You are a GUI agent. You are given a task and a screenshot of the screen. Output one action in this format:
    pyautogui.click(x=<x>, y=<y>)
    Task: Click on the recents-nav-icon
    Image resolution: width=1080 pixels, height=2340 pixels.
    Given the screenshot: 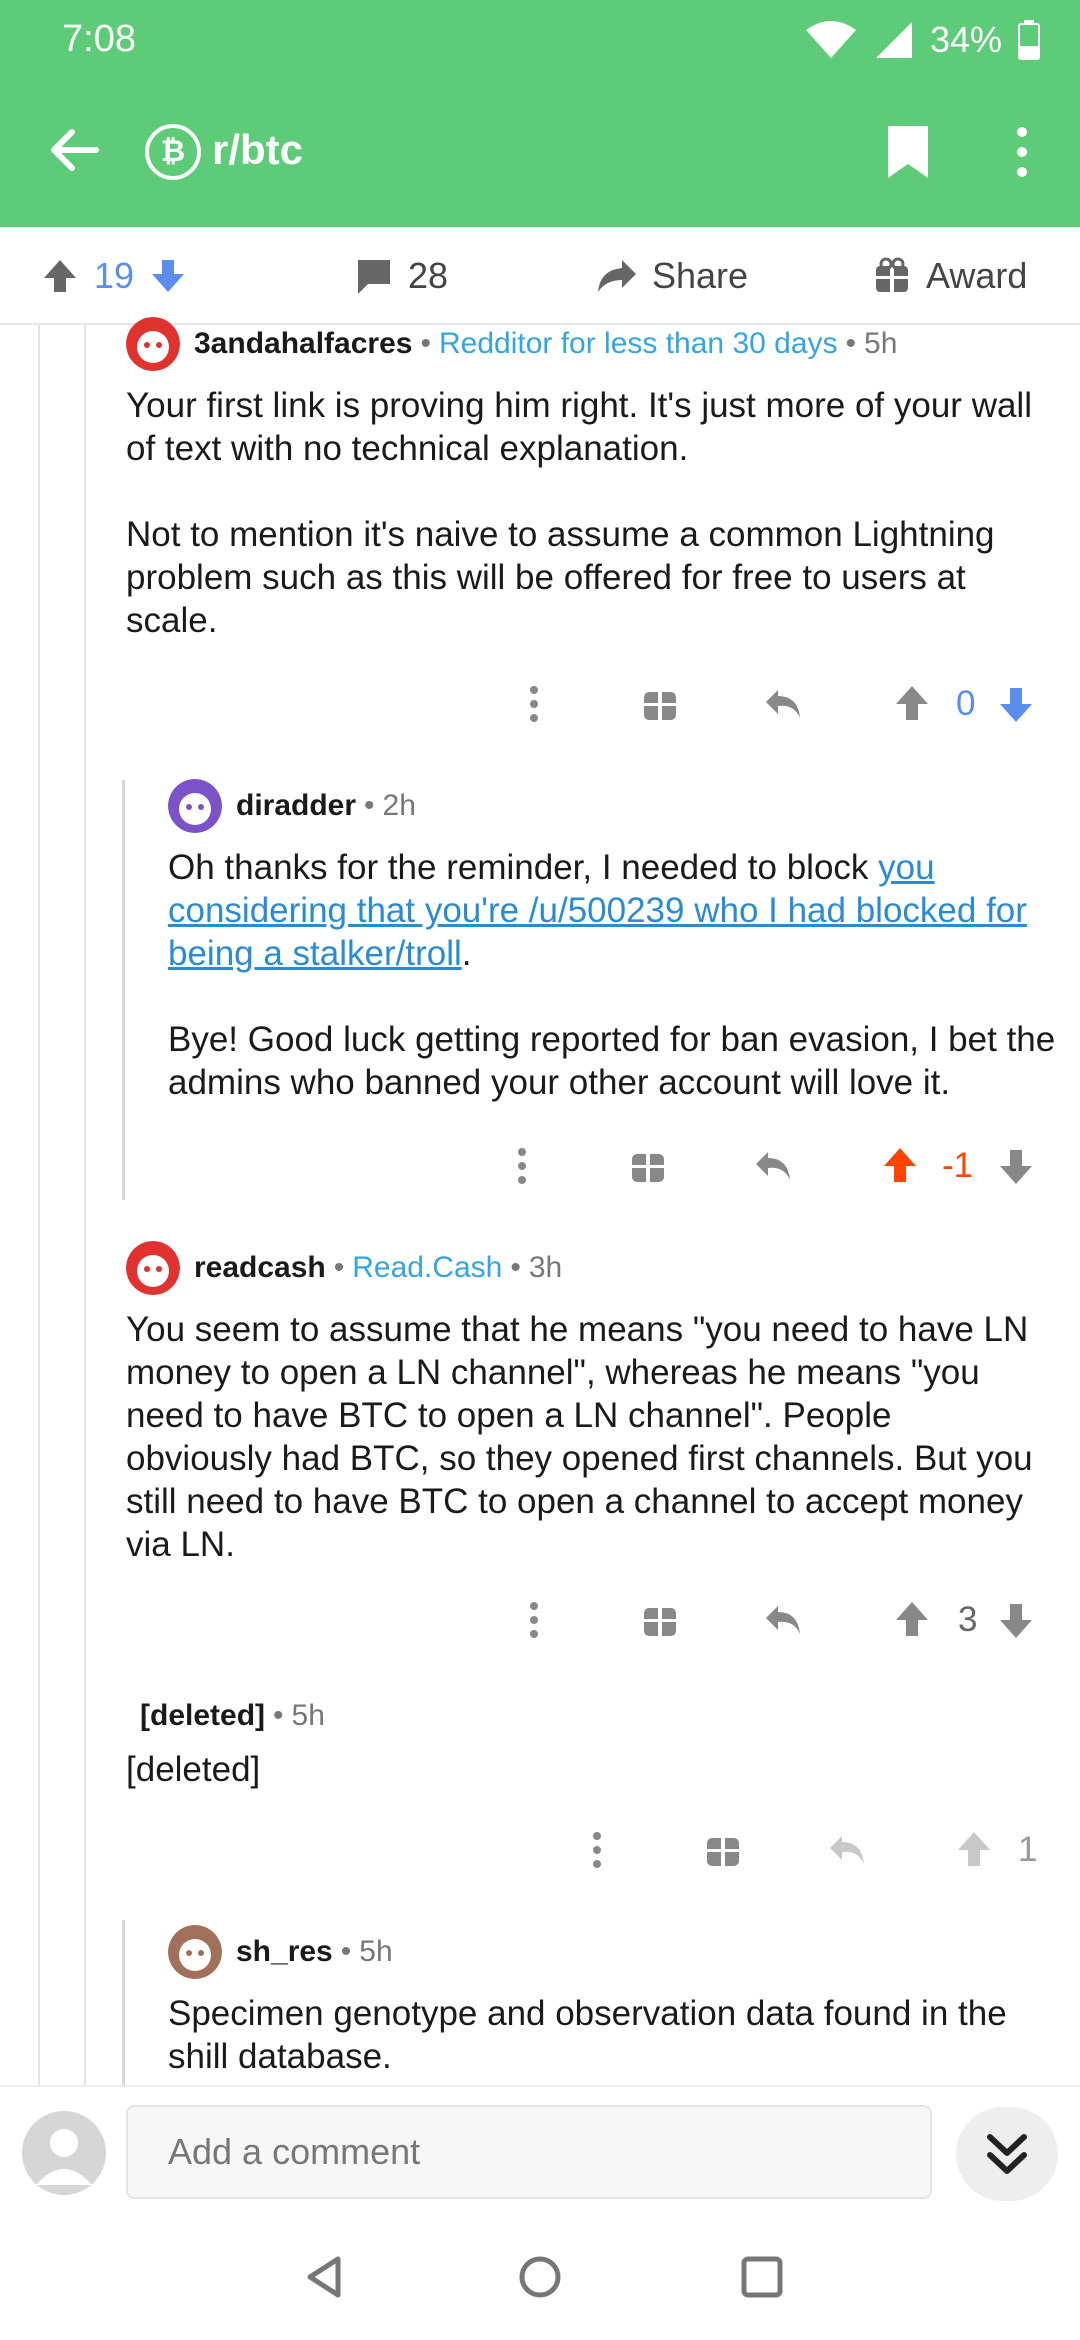 What is the action you would take?
    pyautogui.click(x=762, y=2277)
    